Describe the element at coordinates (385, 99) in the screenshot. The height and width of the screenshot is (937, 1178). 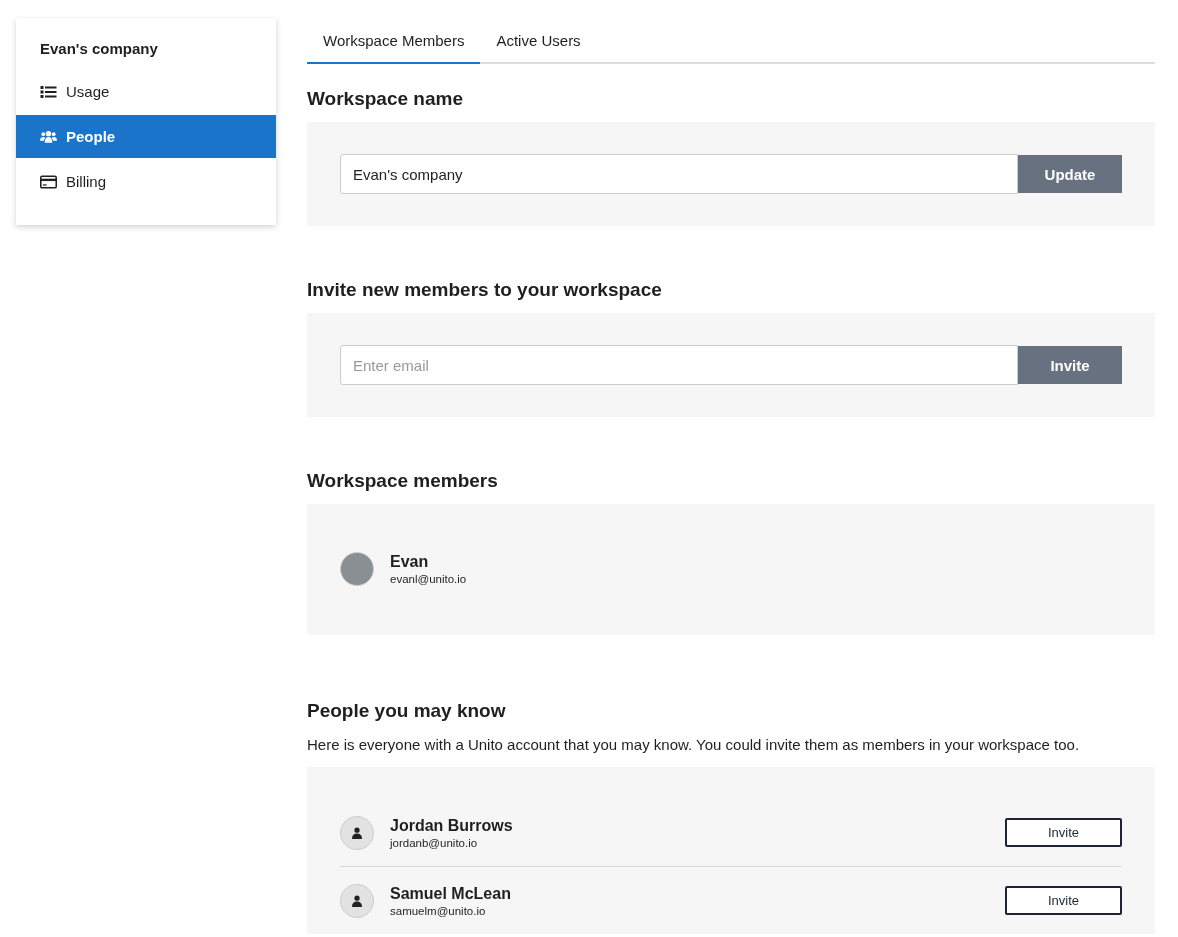
I see `section-heading: Workspace name` at that location.